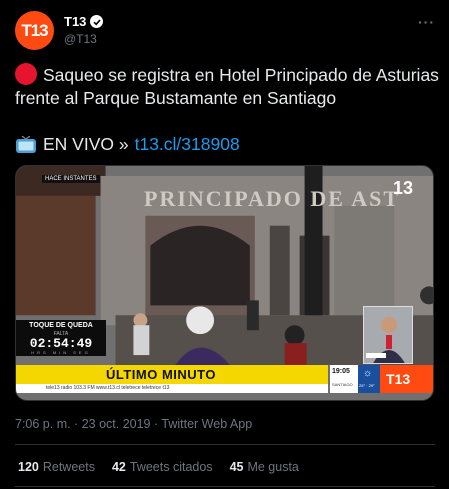  Describe the element at coordinates (367, 385) in the screenshot. I see `temperature: 25° · 29°` at that location.